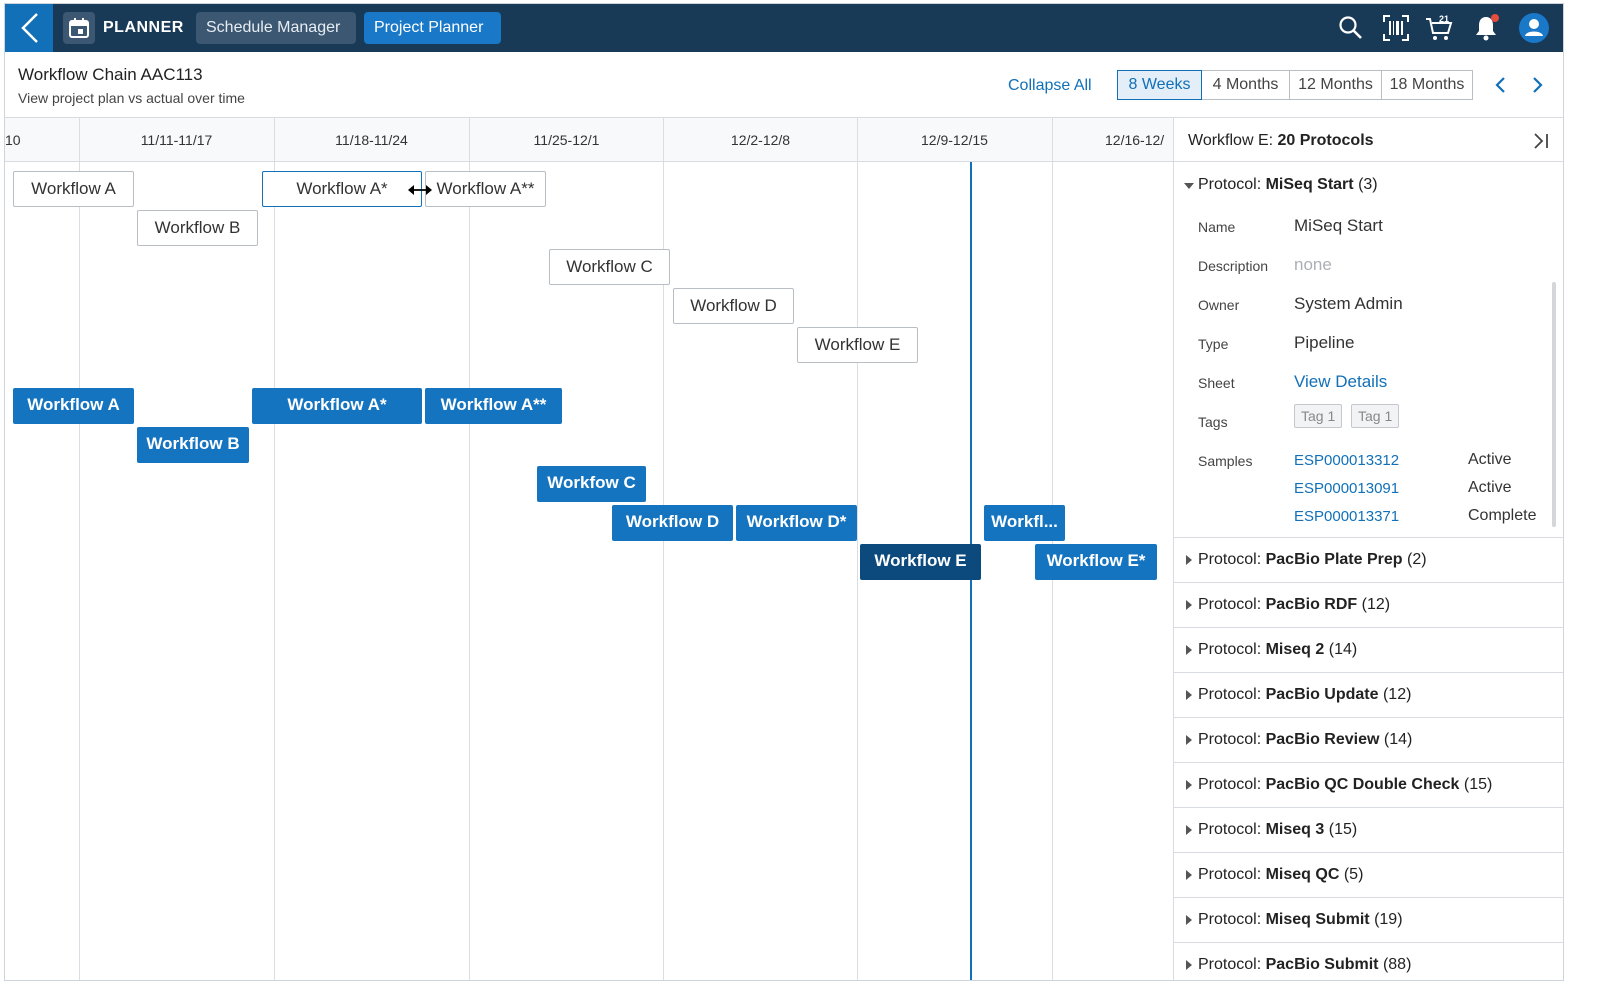  Describe the element at coordinates (1368, 650) in the screenshot. I see `protocol-row: Protocol: Miseq 2 (14)` at that location.